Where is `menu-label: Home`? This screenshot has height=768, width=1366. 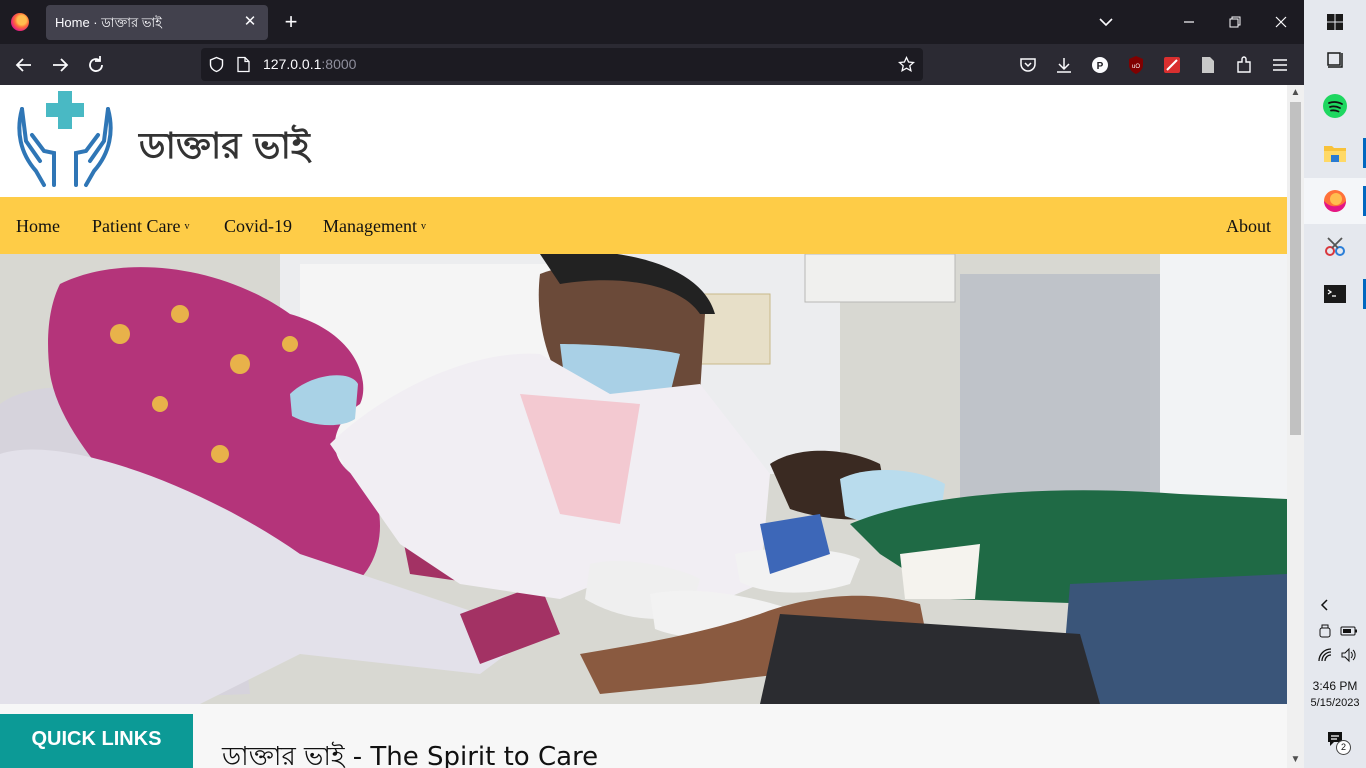 menu-label: Home is located at coordinates (38, 226).